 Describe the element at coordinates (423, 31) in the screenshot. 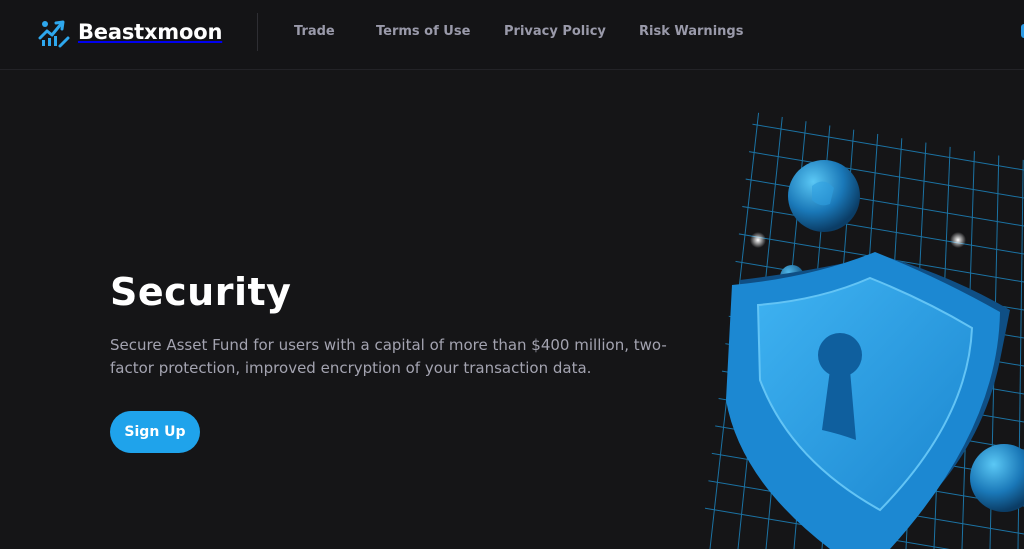

I see `nav-link-terms-of-use: Terms of Use` at that location.